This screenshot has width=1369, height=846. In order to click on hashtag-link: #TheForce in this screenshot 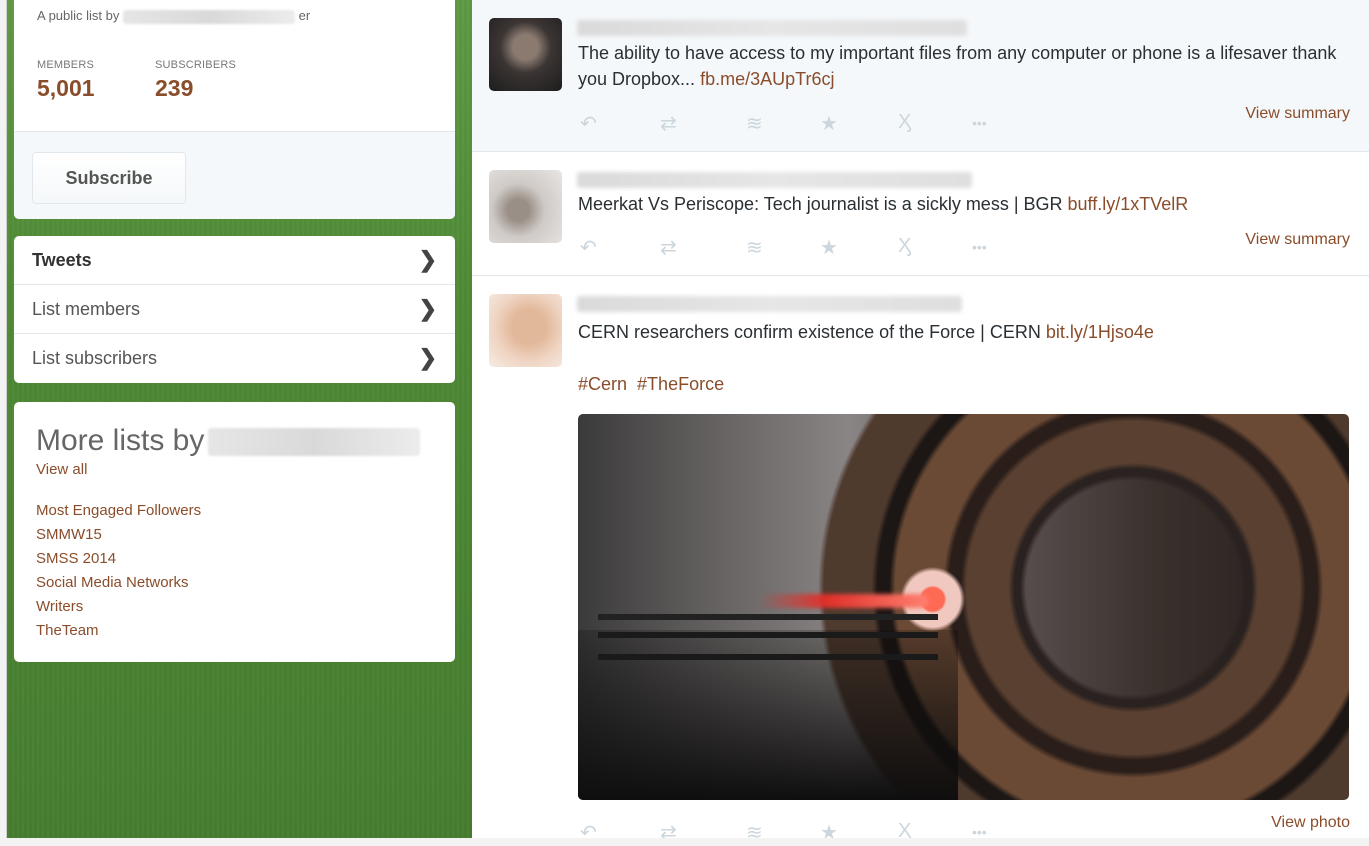, I will do `click(680, 384)`.